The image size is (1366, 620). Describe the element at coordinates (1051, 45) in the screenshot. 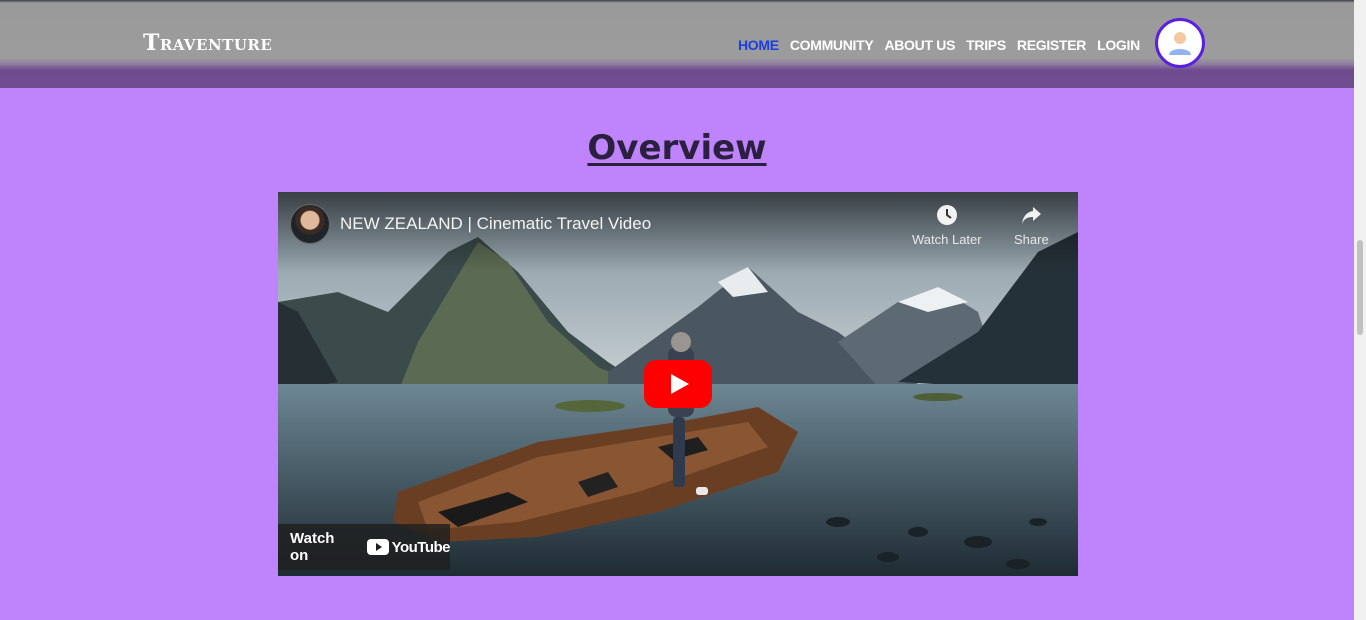

I see `nav-register: REGISTER` at that location.